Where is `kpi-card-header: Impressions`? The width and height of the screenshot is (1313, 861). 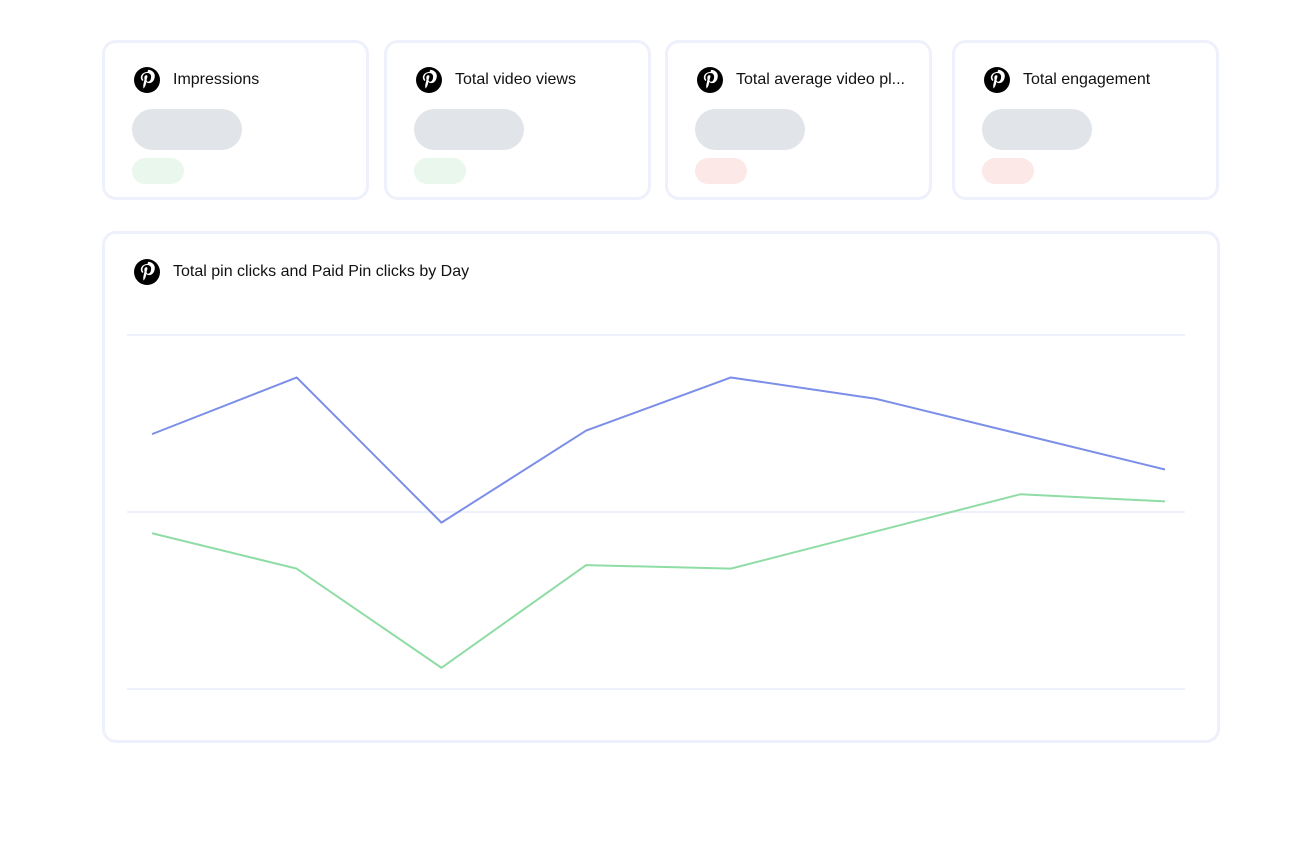 kpi-card-header: Impressions is located at coordinates (196, 80).